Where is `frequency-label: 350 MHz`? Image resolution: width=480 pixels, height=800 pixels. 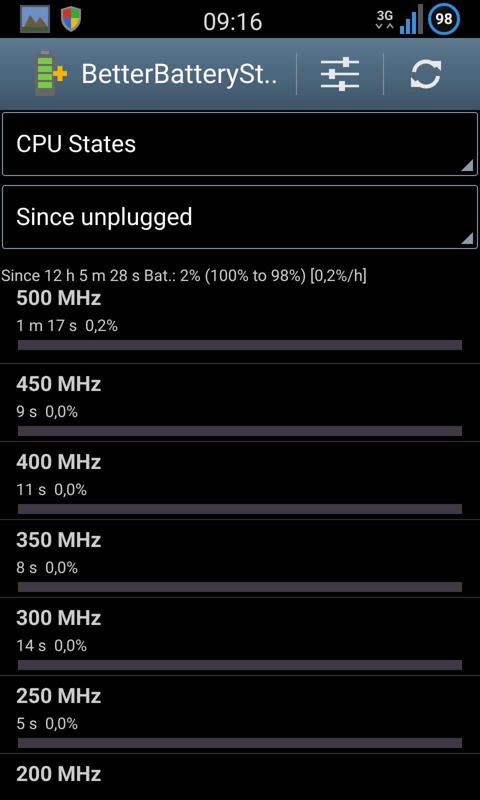 frequency-label: 350 MHz is located at coordinates (59, 541).